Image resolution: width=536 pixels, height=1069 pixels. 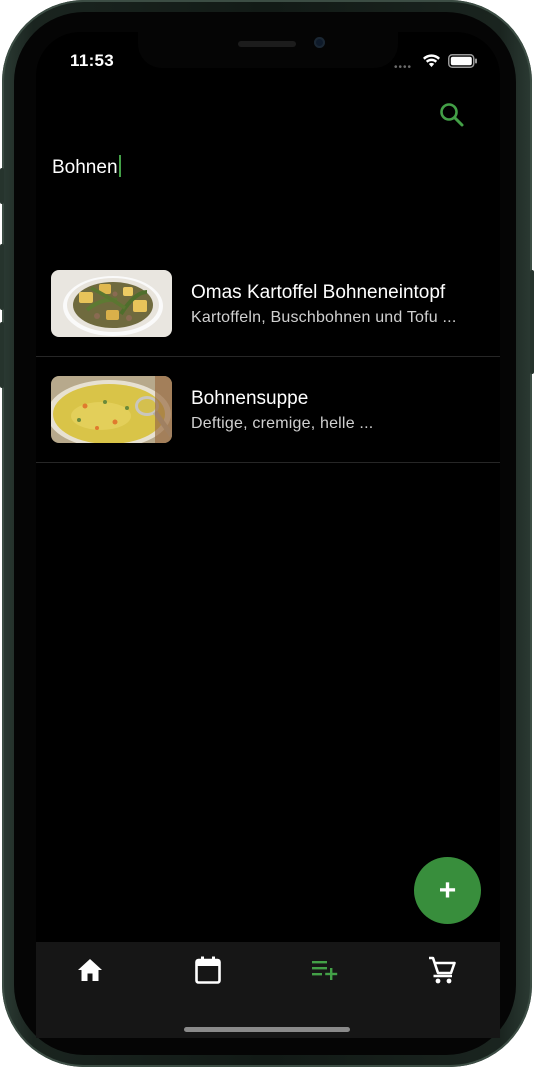 I want to click on add-recipe-button: +, so click(x=447, y=890).